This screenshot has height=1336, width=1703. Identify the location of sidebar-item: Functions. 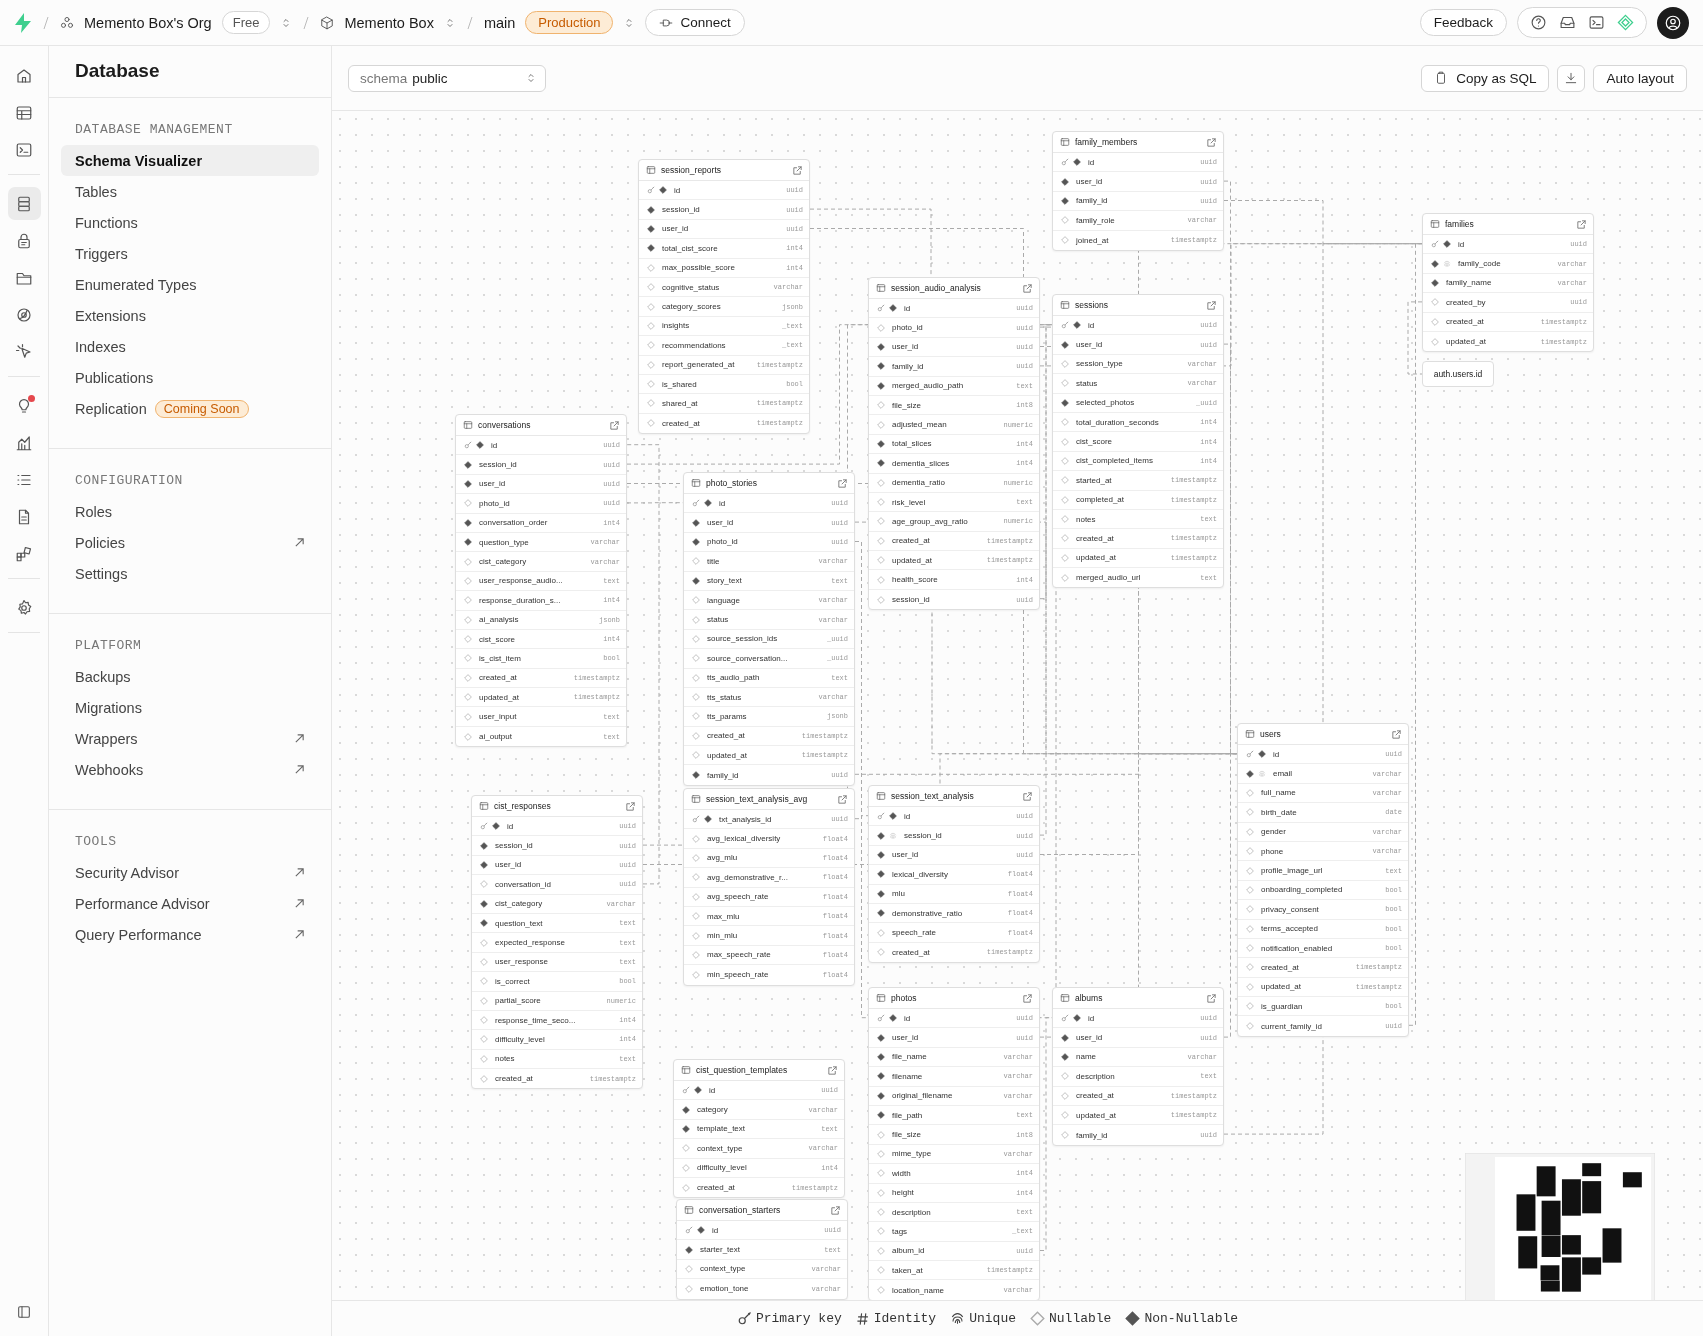
(190, 222).